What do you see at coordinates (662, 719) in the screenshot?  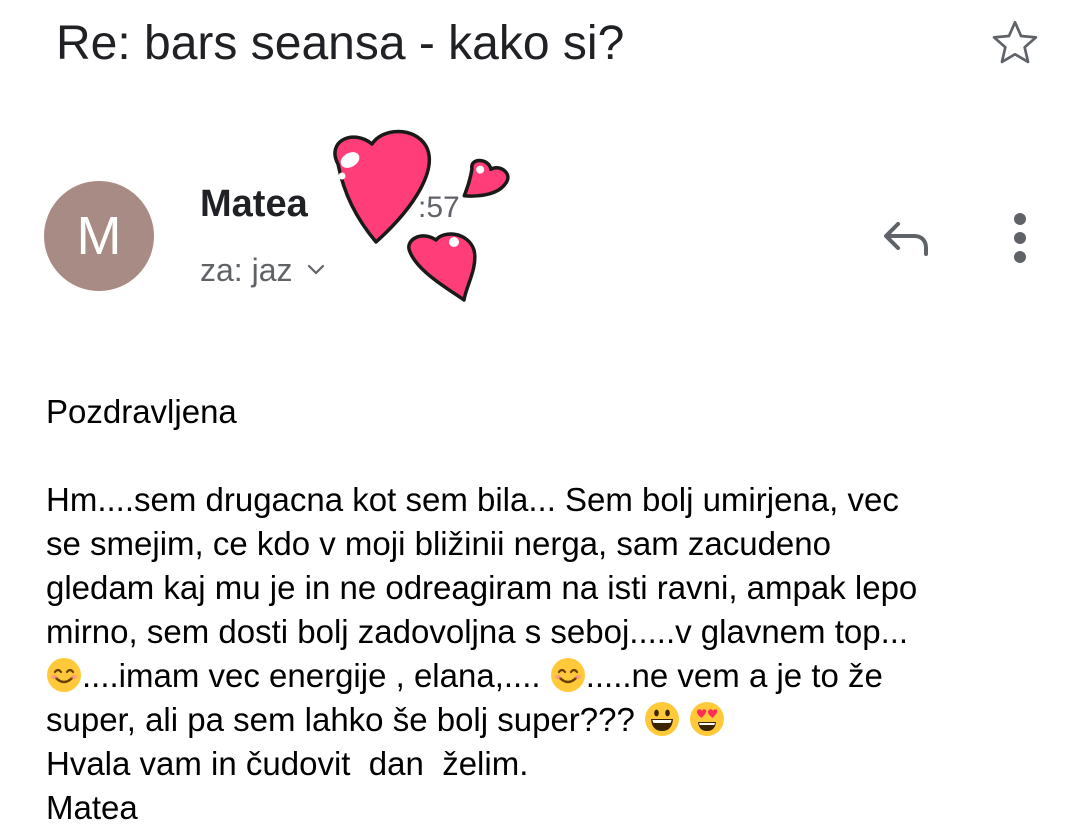 I see `grinning-face-emoji` at bounding box center [662, 719].